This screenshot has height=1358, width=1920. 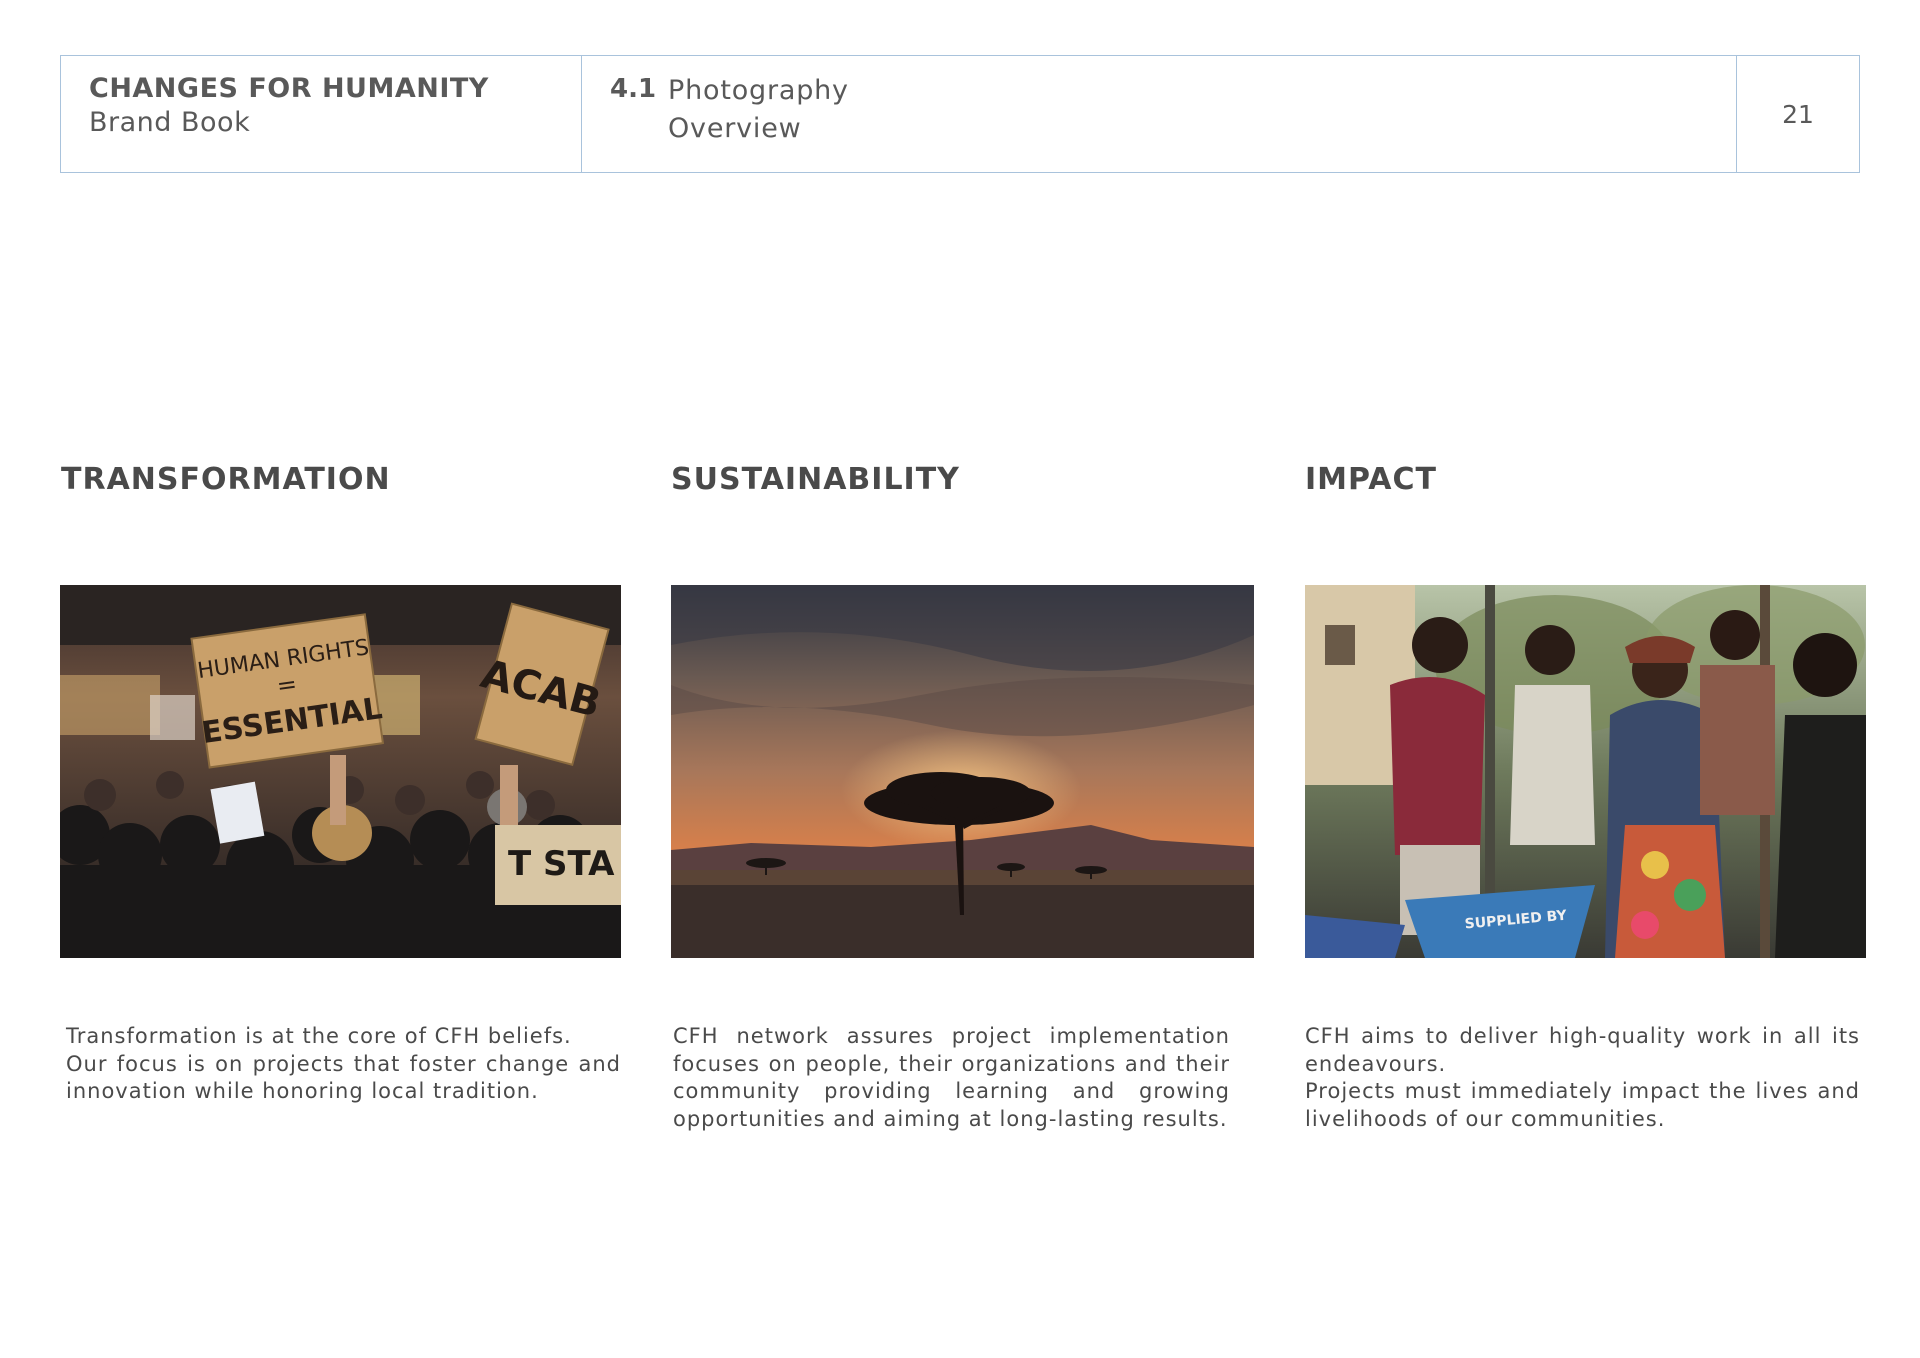 I want to click on section-block: 4.1 Photography Overview, so click(x=1159, y=114).